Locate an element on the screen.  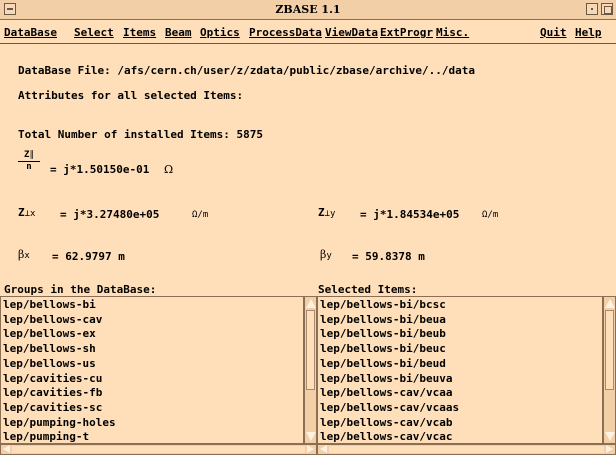
list-item: lep/bellows-cav/vcac is located at coordinates (389, 436).